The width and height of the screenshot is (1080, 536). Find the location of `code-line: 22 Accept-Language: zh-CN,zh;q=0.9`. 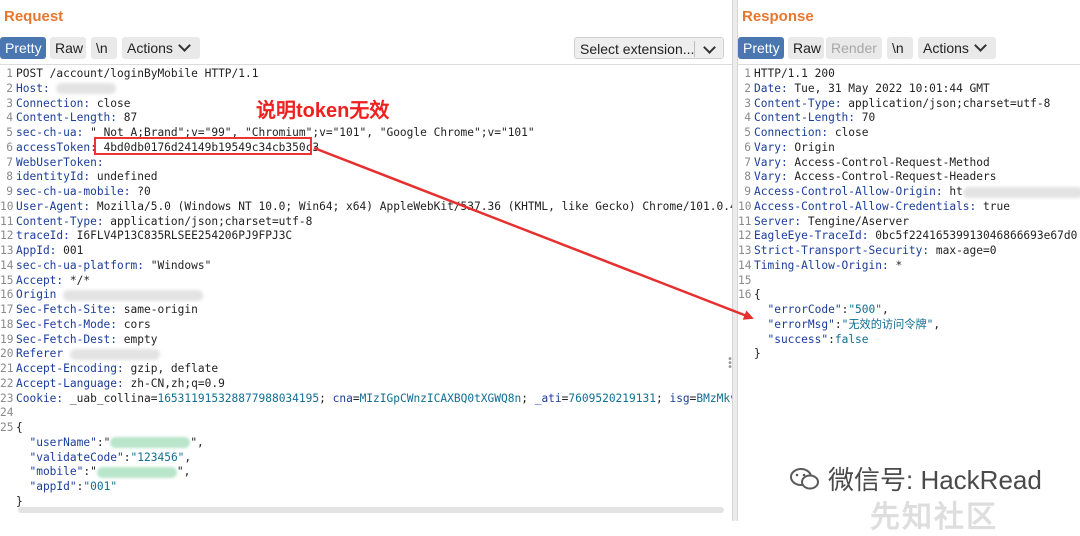

code-line: 22 Accept-Language: zh-CN,zh;q=0.9 is located at coordinates (366, 384).